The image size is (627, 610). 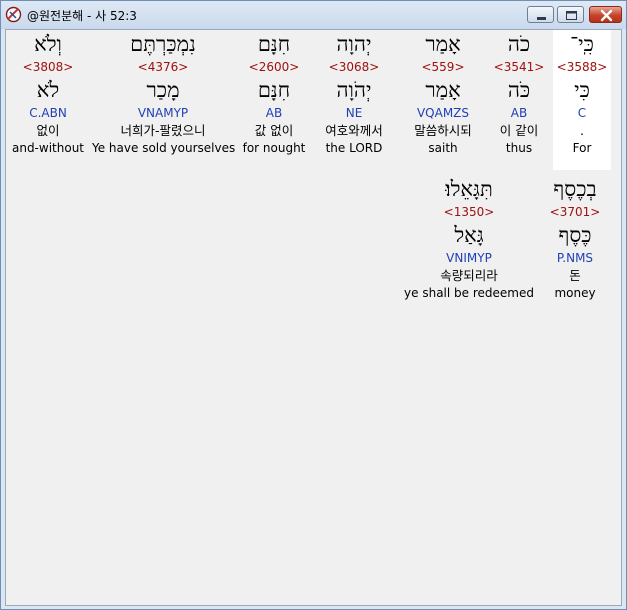 What do you see at coordinates (274, 130) in the screenshot?
I see `korean-gloss: 값 없이` at bounding box center [274, 130].